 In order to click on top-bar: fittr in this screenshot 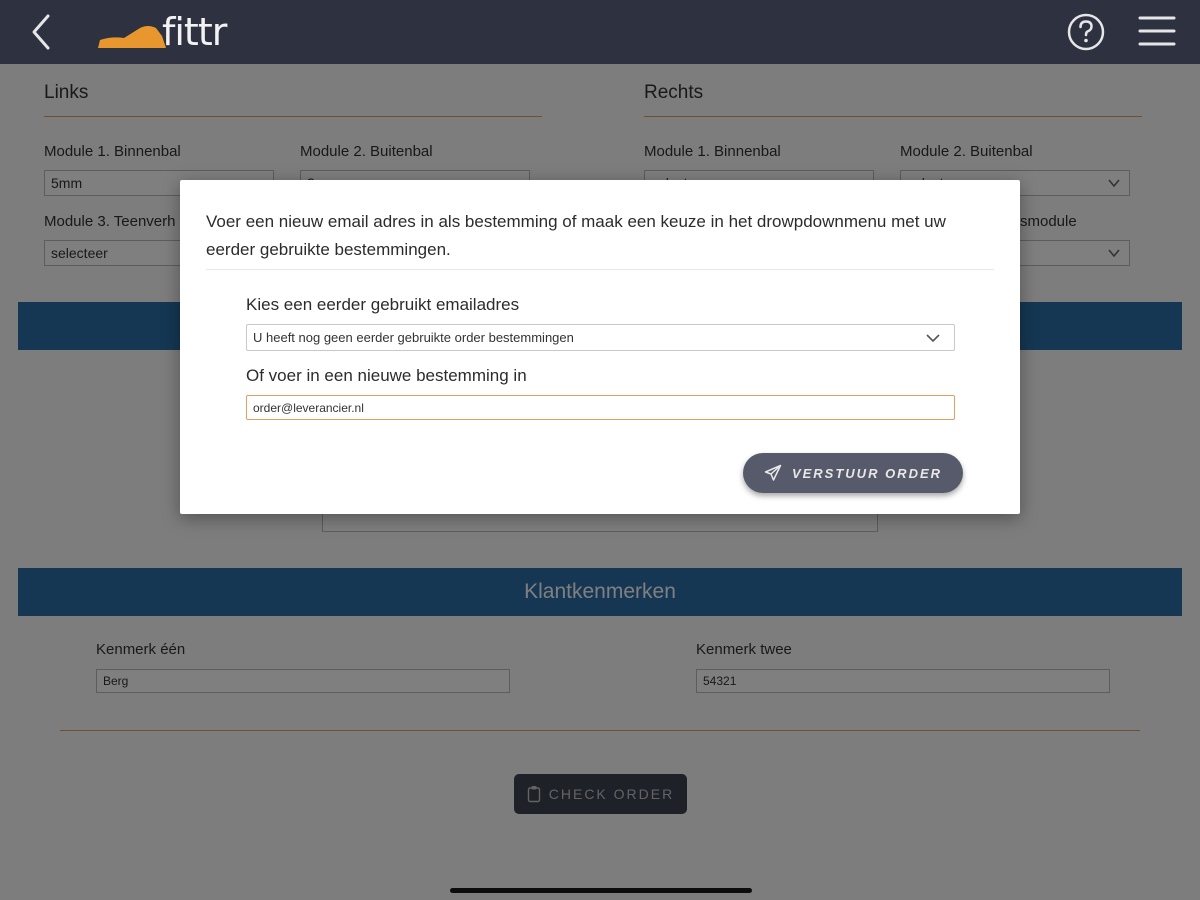, I will do `click(600, 32)`.